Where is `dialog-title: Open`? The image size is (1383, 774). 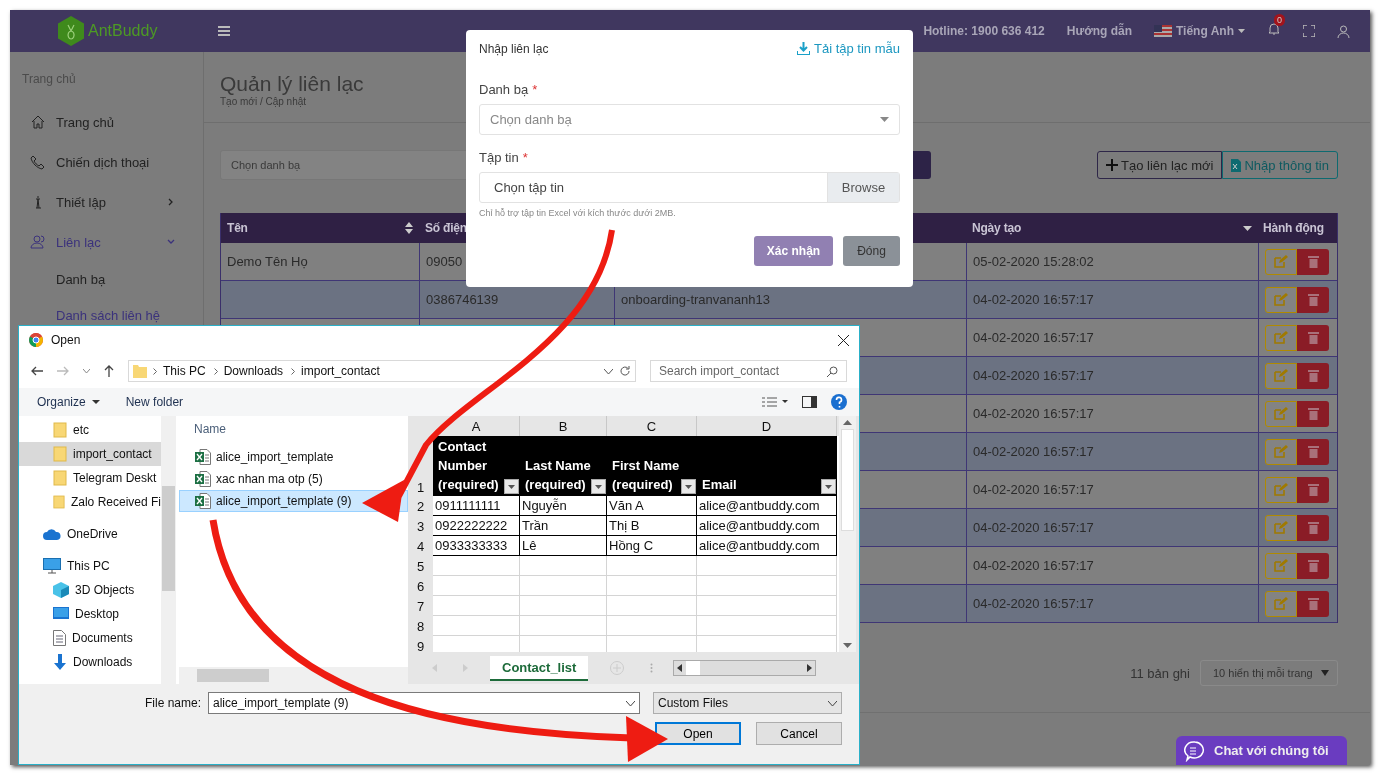 dialog-title: Open is located at coordinates (66, 340).